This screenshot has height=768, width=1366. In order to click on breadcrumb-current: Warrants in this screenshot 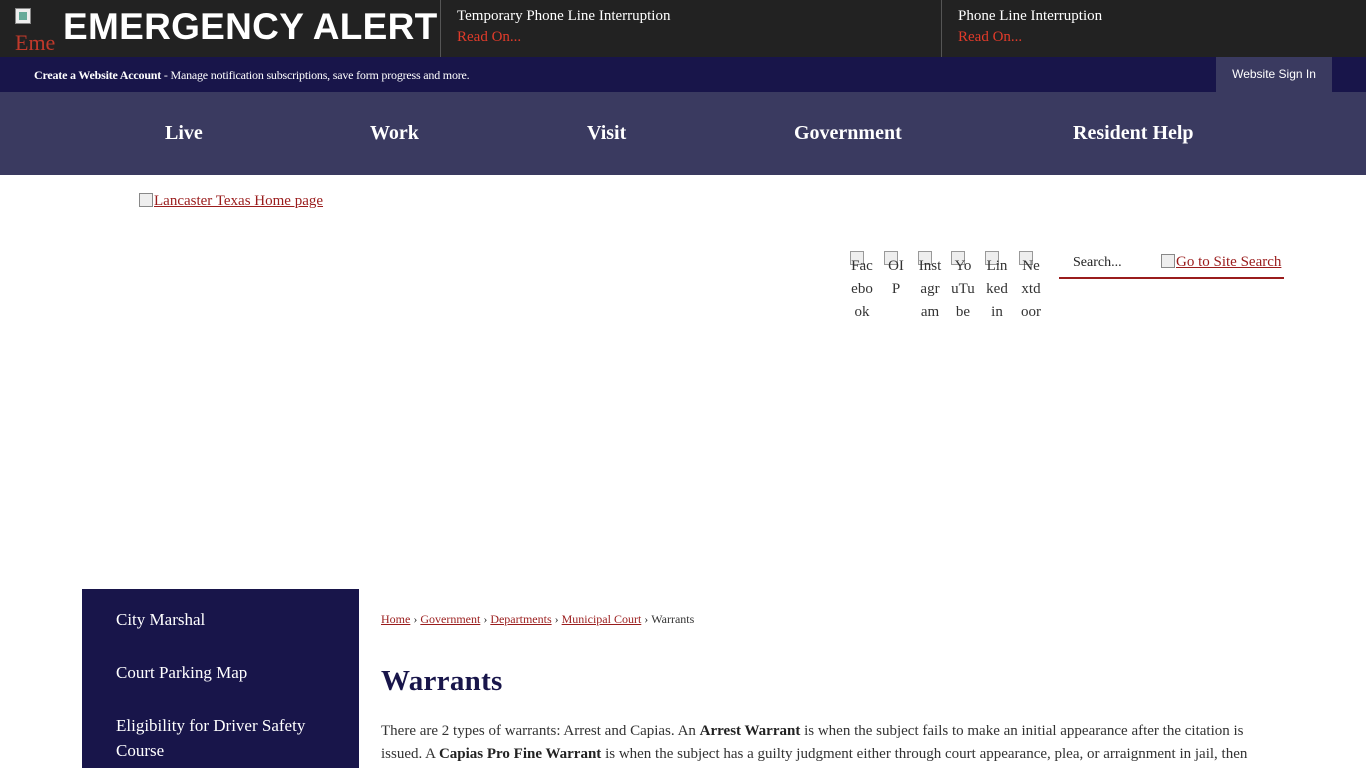, I will do `click(673, 619)`.